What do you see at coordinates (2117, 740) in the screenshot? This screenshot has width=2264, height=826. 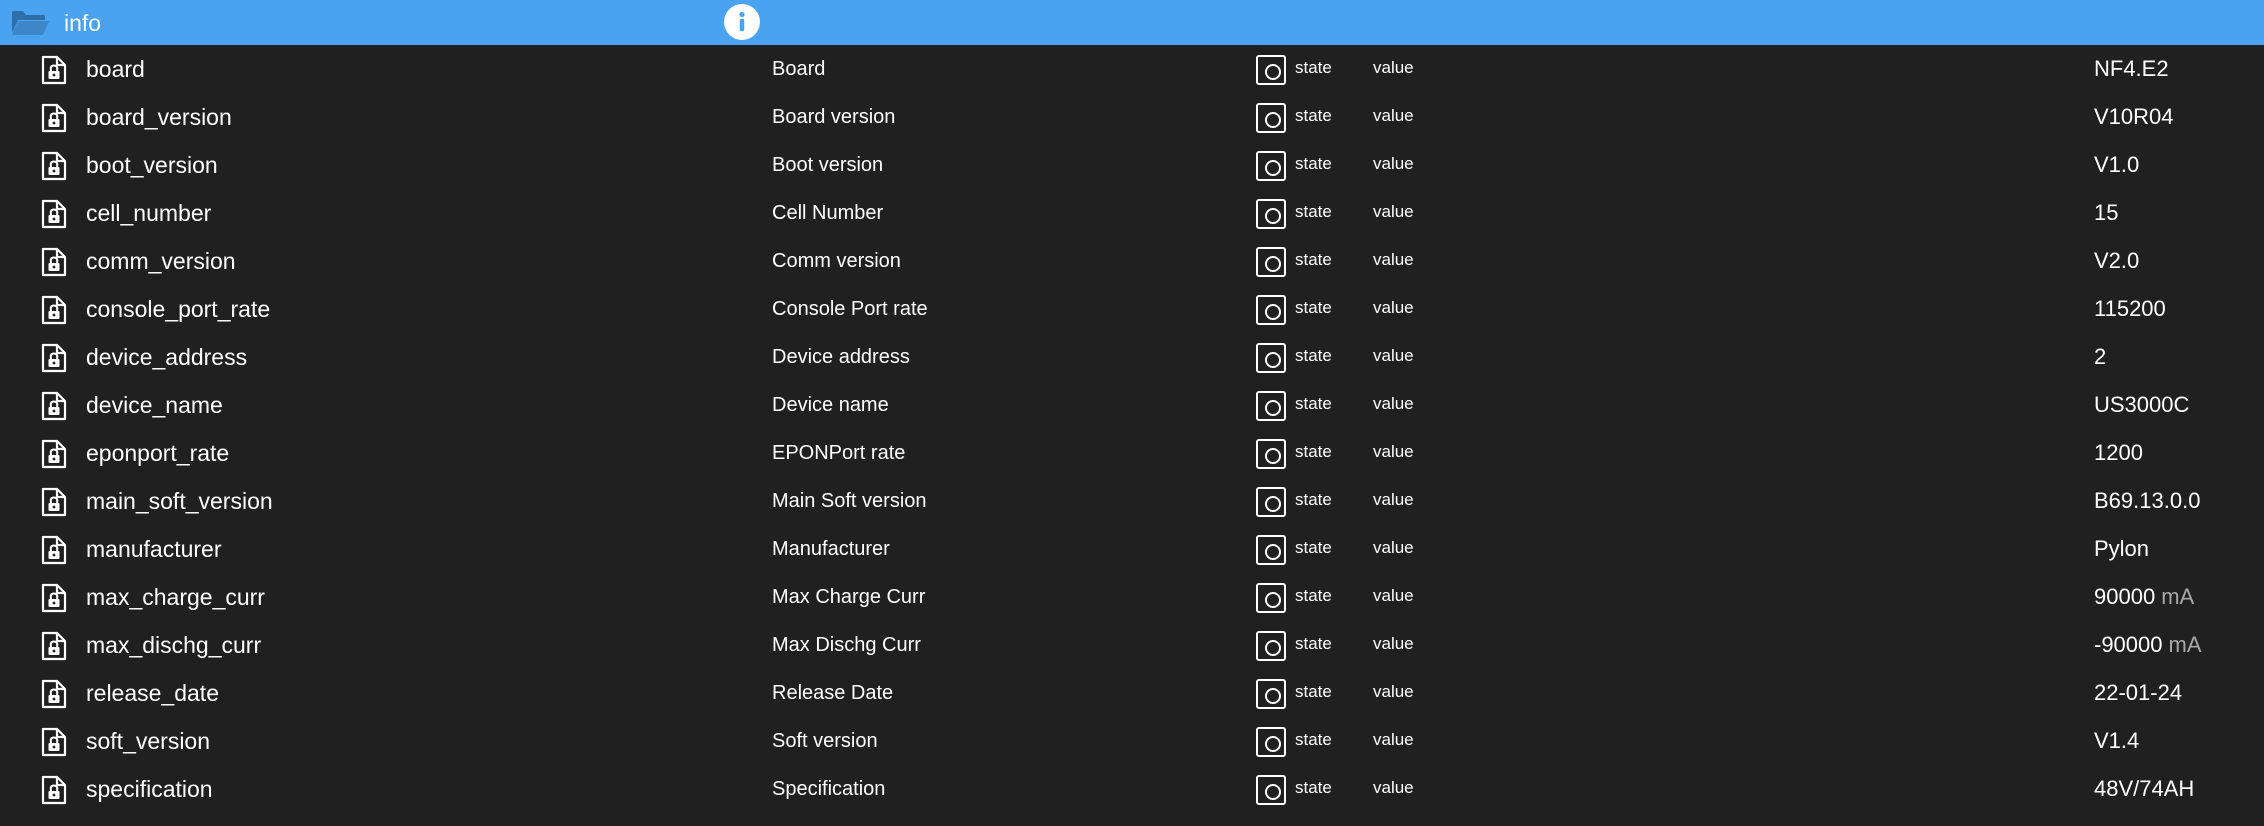 I see `value-number: V1.4` at bounding box center [2117, 740].